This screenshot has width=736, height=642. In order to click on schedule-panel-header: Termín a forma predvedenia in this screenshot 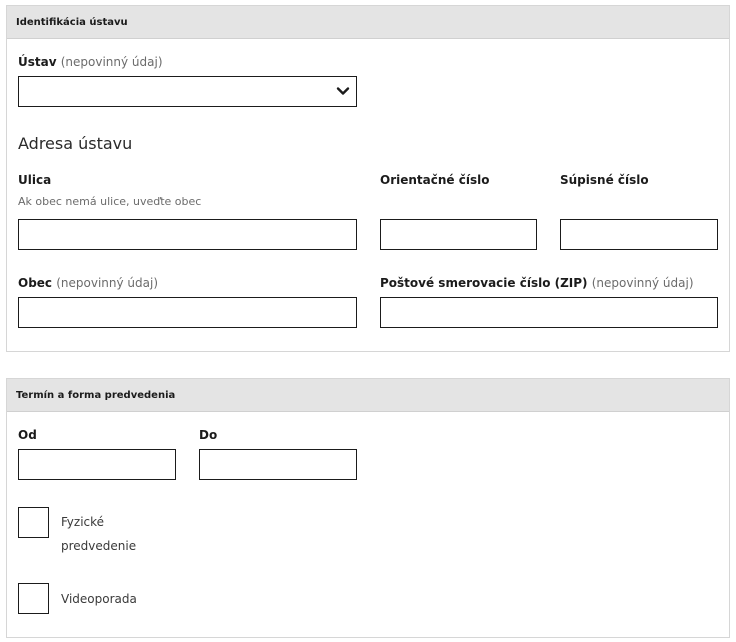, I will do `click(368, 395)`.